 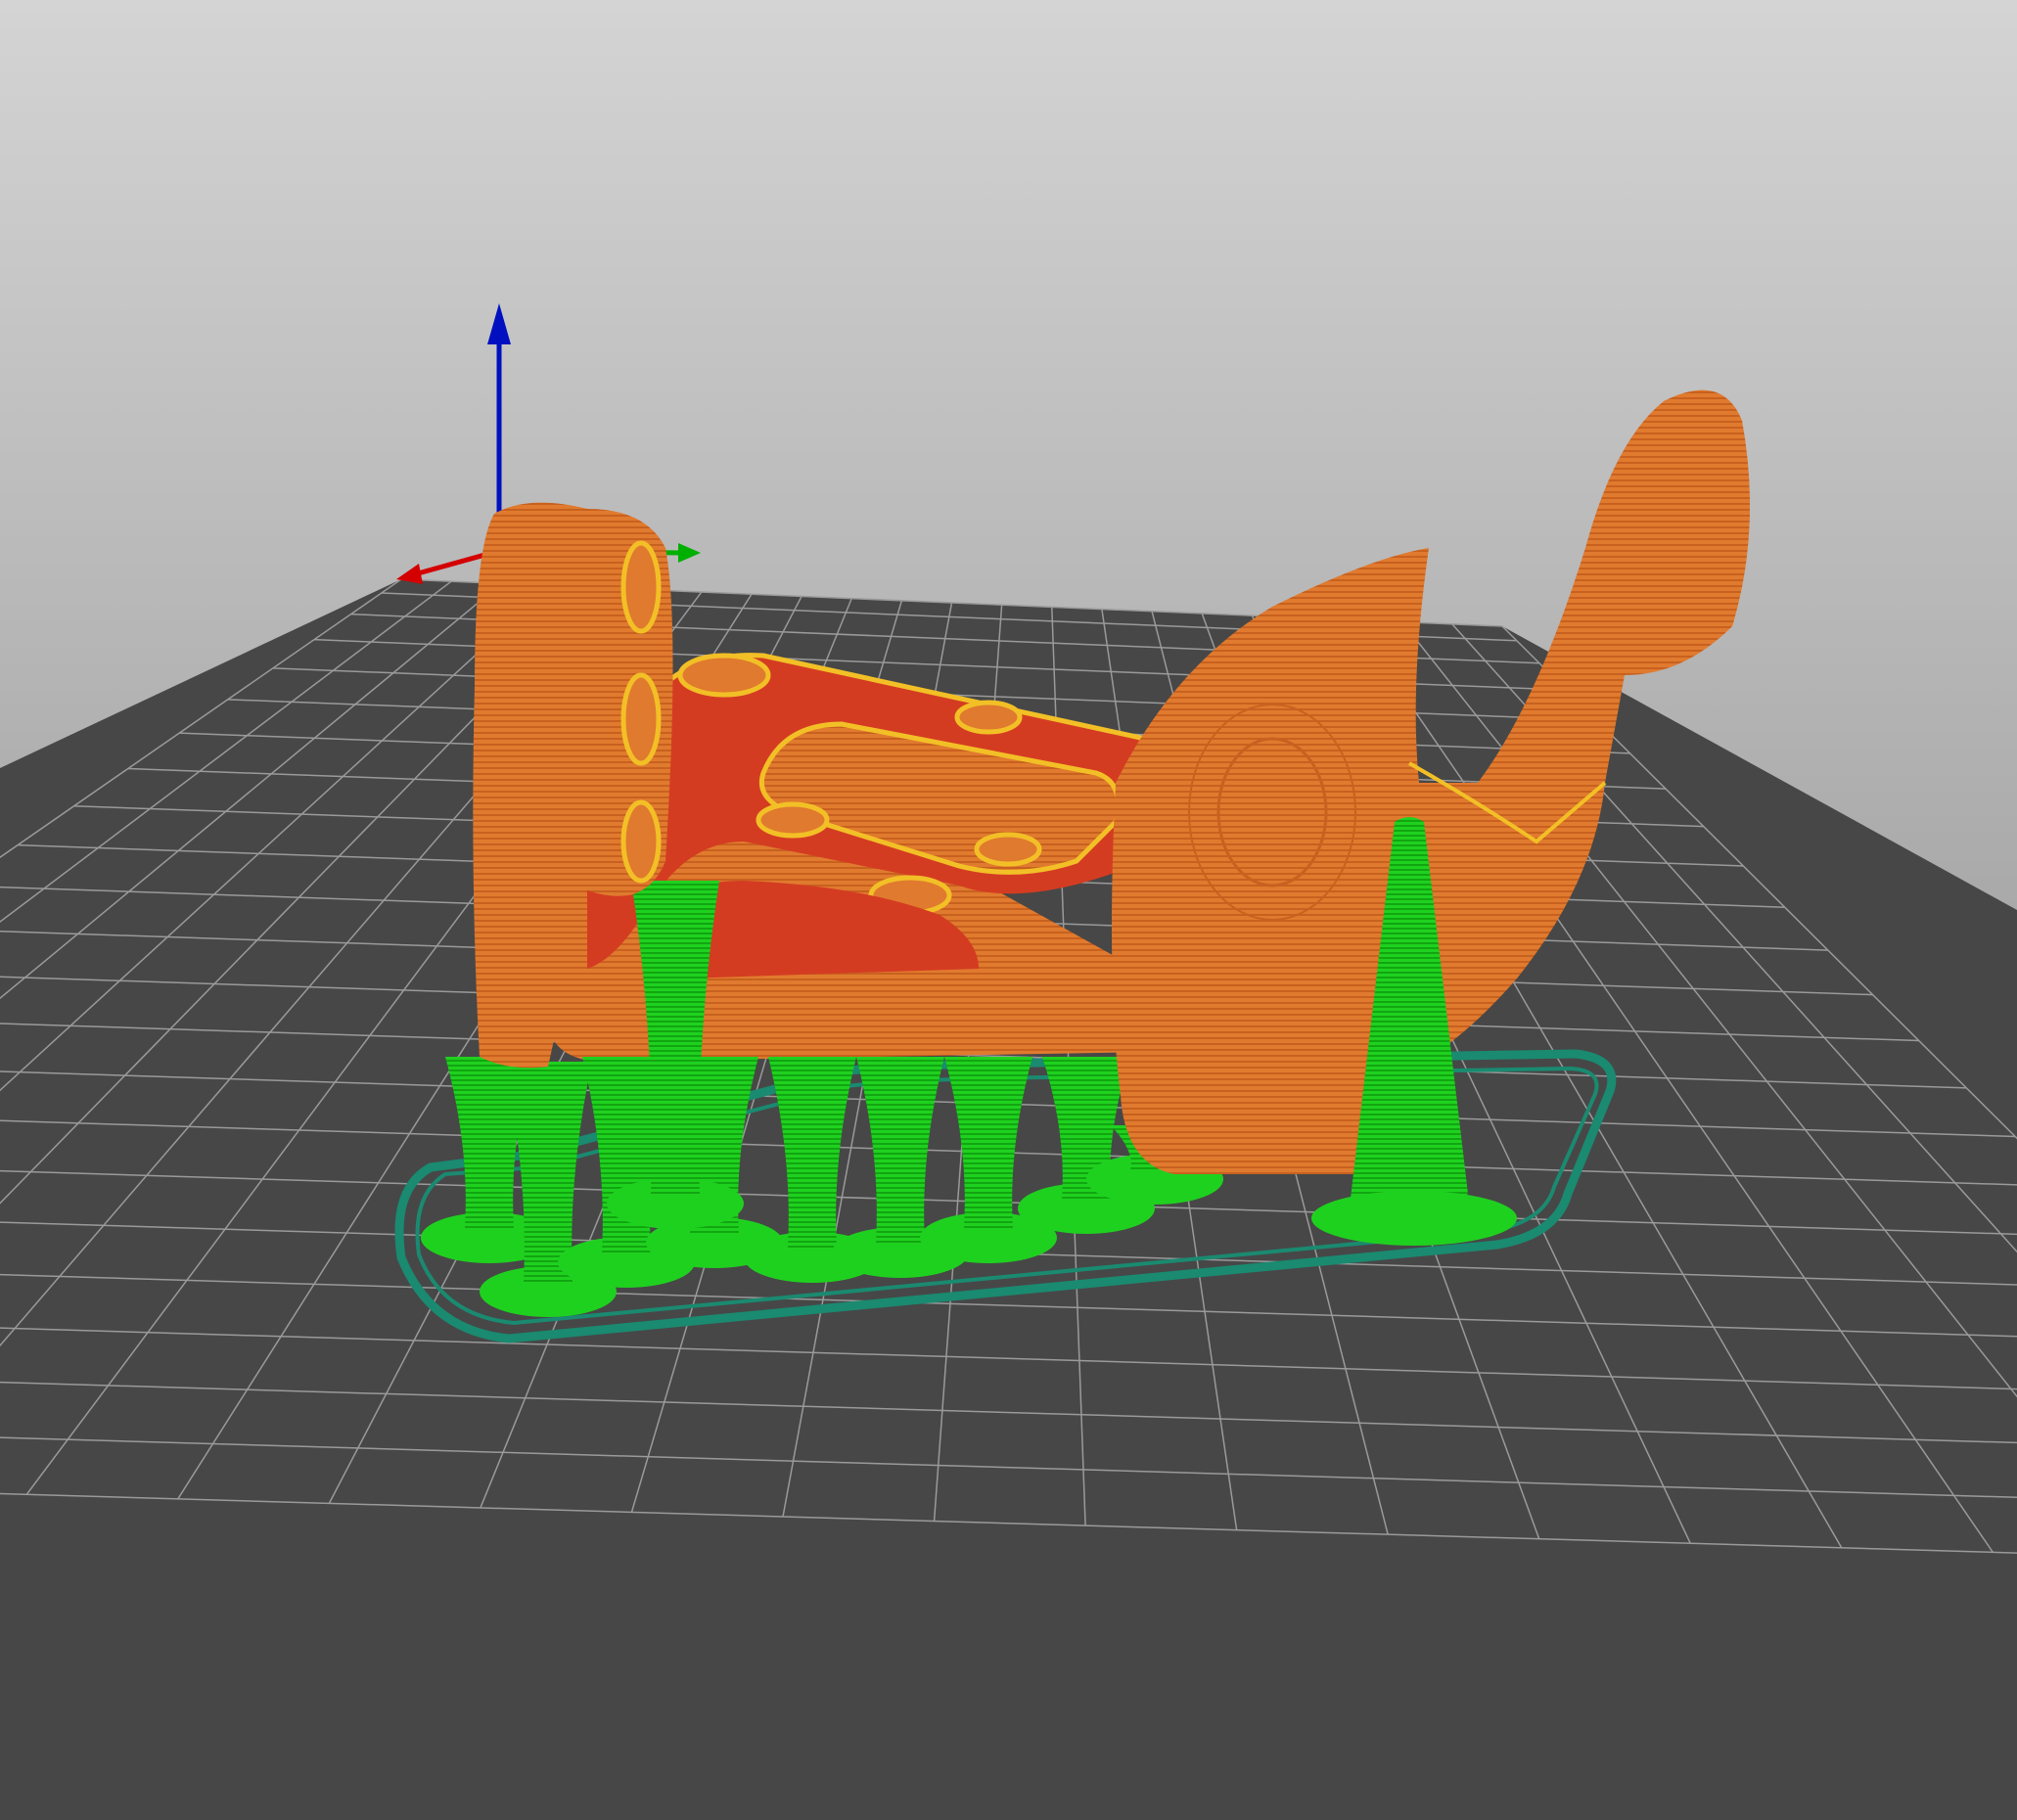 What do you see at coordinates (1414, 1218) in the screenshot?
I see `cone-support-base` at bounding box center [1414, 1218].